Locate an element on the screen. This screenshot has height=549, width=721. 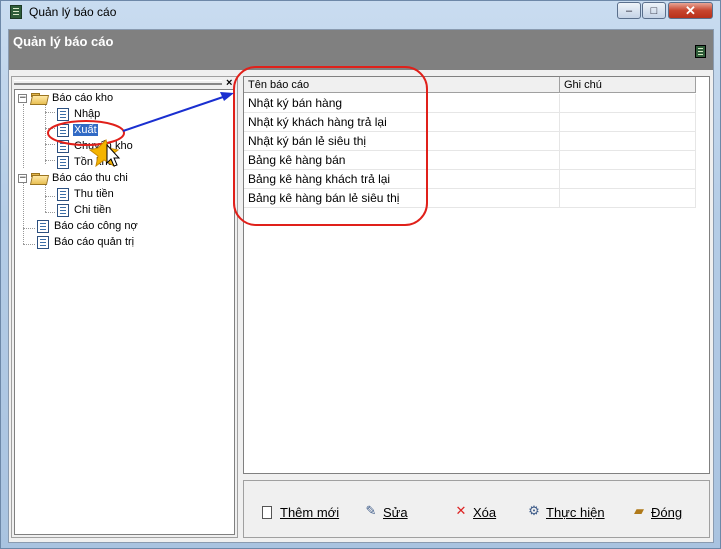
tree-node-label: Chi tiền is located at coordinates (93, 210).